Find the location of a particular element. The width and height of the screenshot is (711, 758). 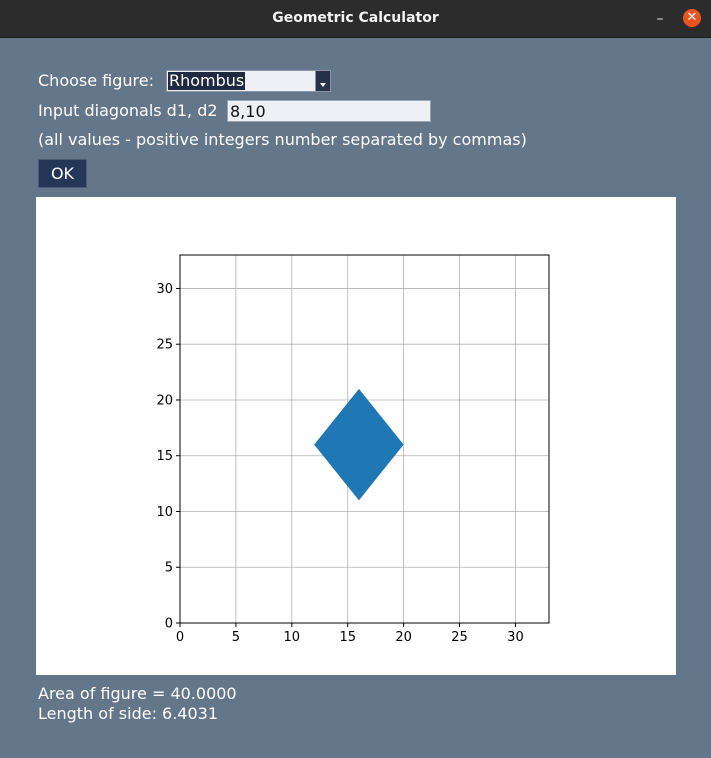

y-tick-label-6: 30 is located at coordinates (164, 289).